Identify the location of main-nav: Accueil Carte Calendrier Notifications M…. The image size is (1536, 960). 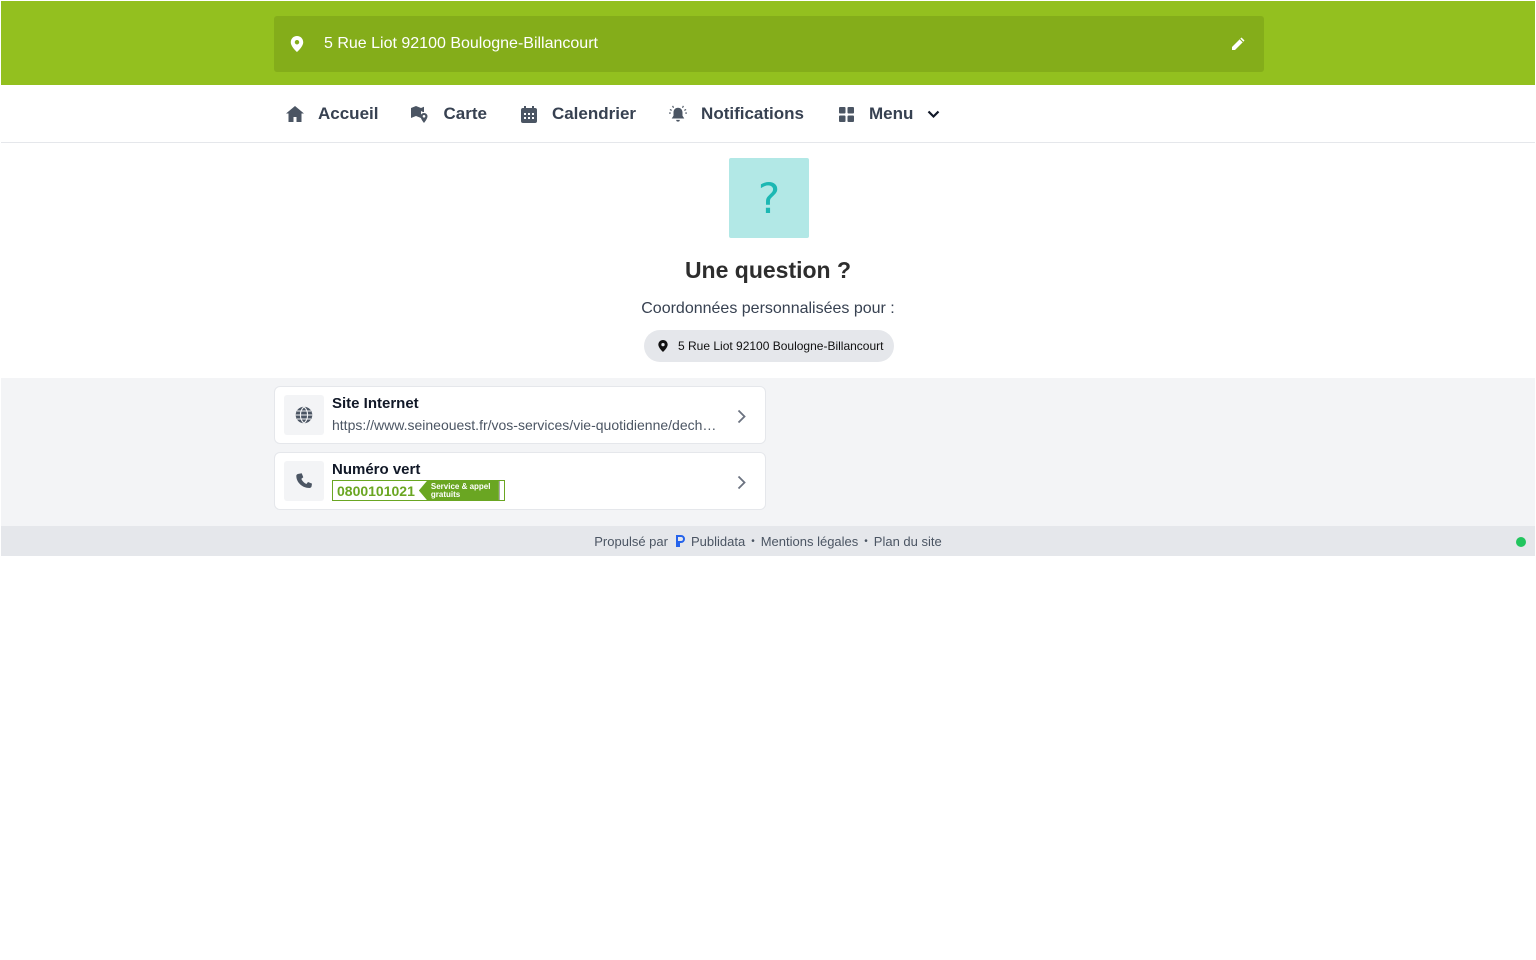
(768, 114).